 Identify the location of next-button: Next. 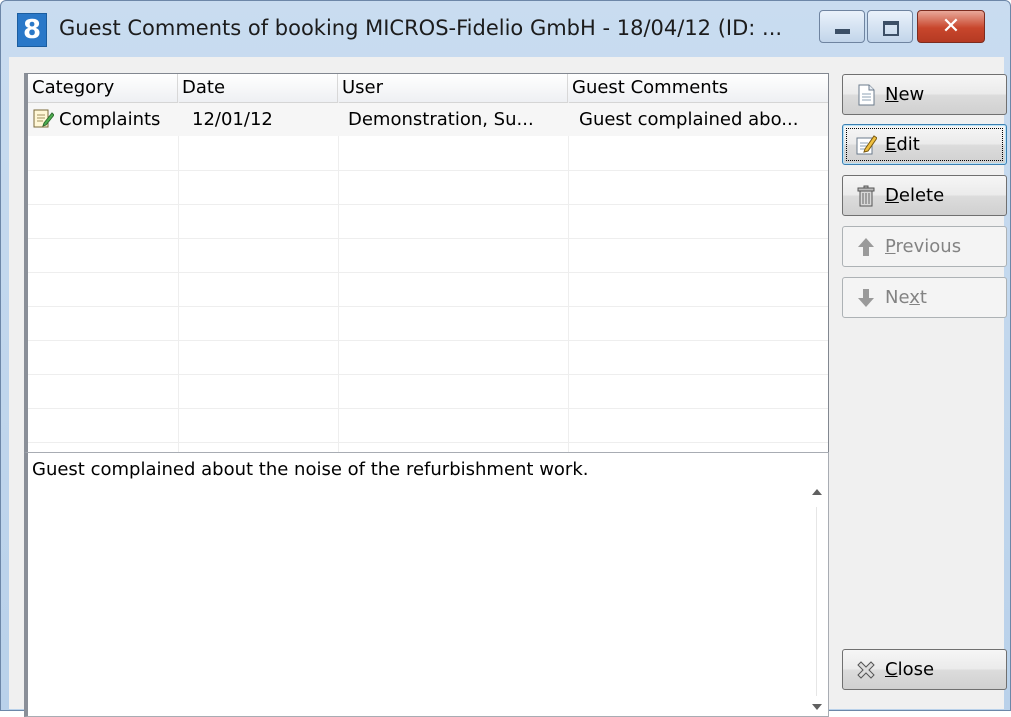
(924, 297).